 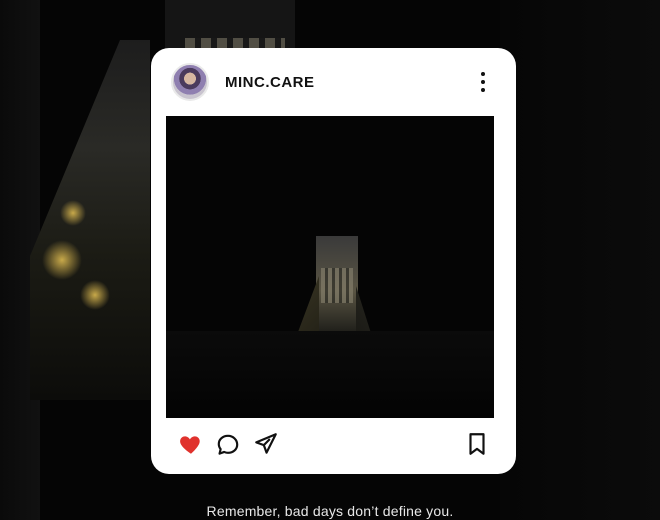 What do you see at coordinates (483, 82) in the screenshot?
I see `more-vertical-icon` at bounding box center [483, 82].